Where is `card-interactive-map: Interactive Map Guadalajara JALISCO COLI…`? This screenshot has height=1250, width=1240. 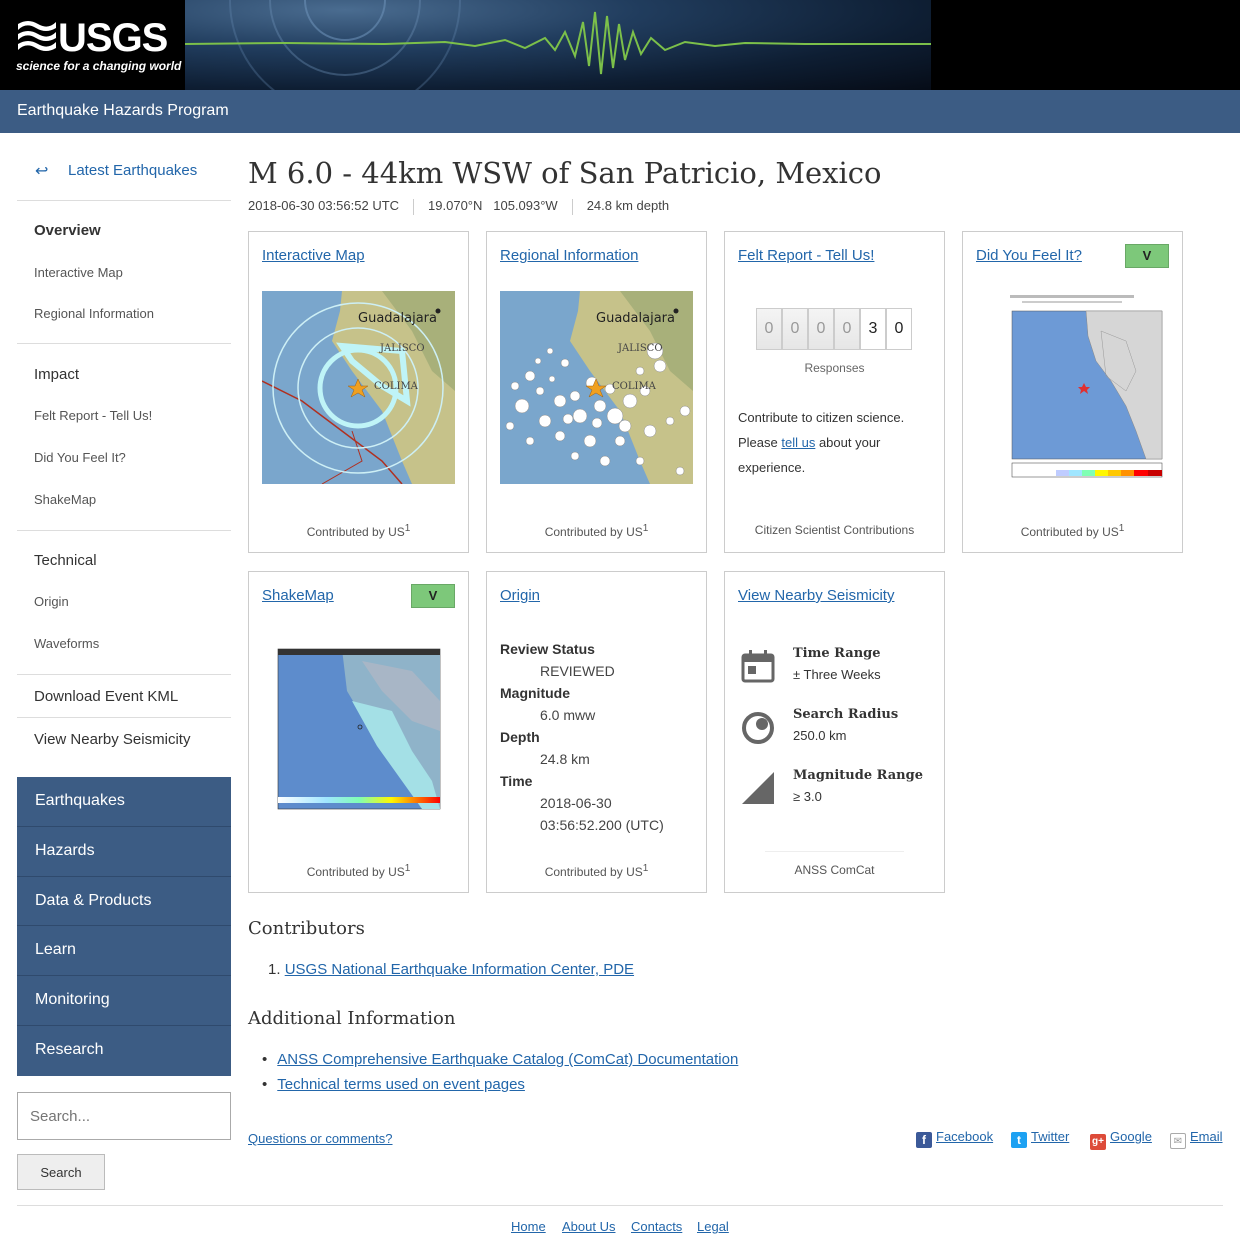 card-interactive-map: Interactive Map Guadalajara JALISCO COLI… is located at coordinates (358, 392).